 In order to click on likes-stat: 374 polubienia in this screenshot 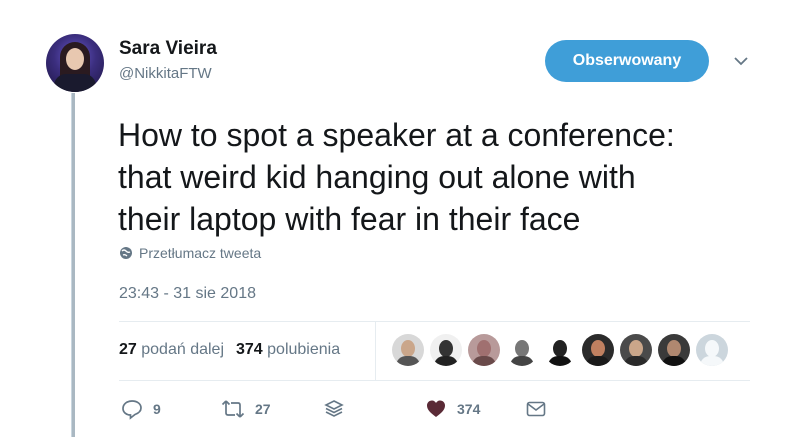, I will do `click(288, 350)`.